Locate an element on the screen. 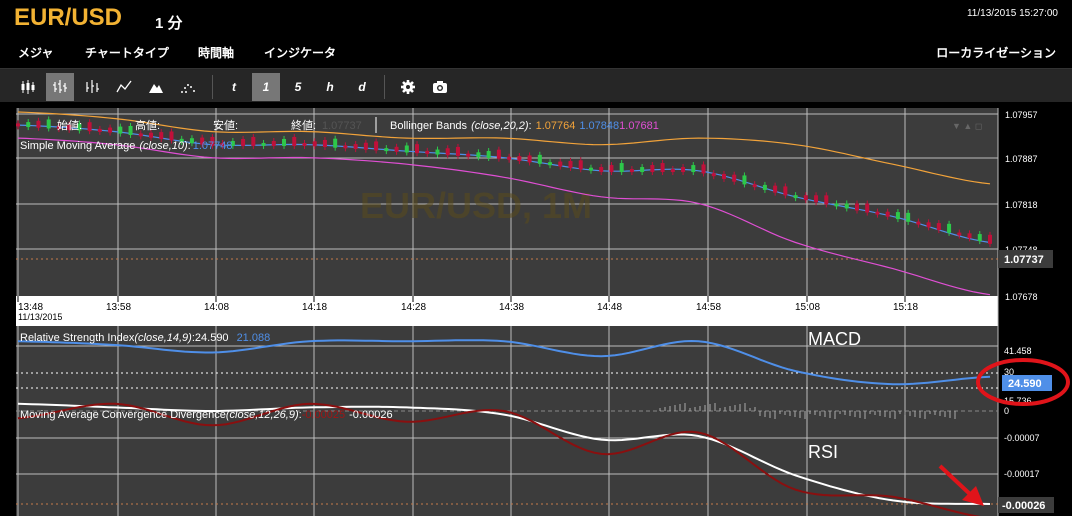 The width and height of the screenshot is (1072, 516). time-tick-label: 14:28 is located at coordinates (413, 307).